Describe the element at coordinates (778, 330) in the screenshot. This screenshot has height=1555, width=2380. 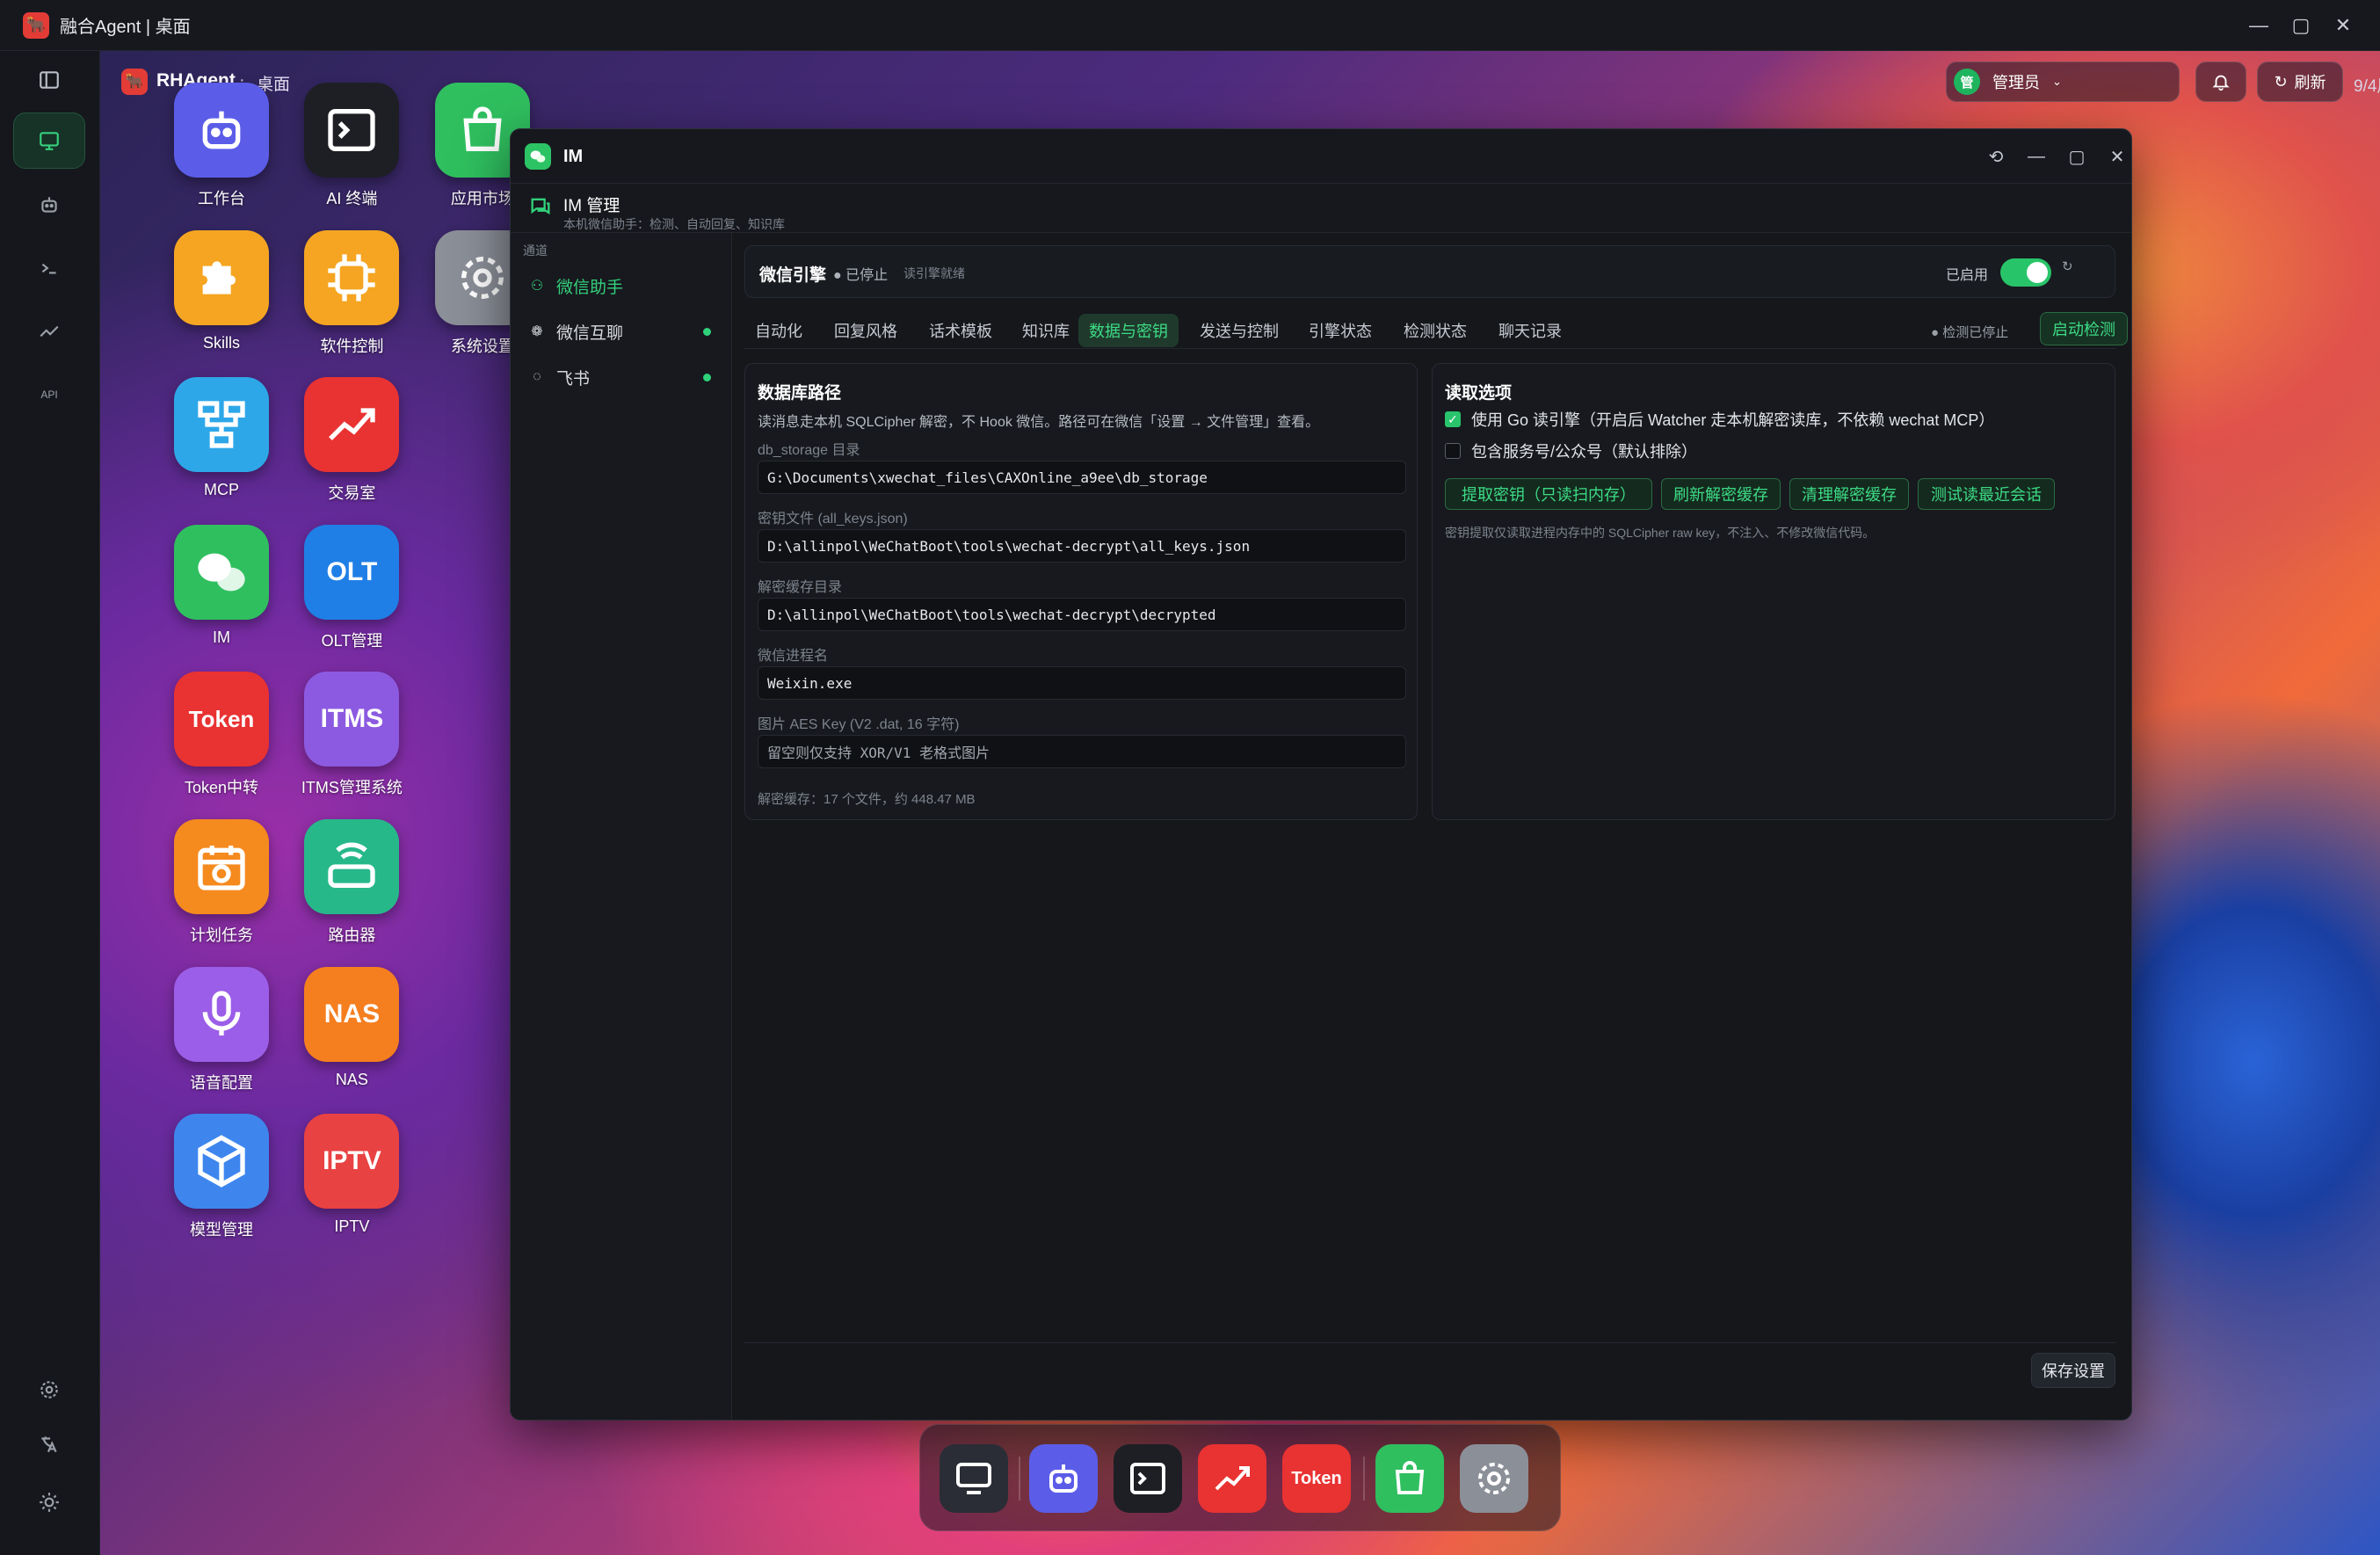
I see `tab-automation: 自动化` at that location.